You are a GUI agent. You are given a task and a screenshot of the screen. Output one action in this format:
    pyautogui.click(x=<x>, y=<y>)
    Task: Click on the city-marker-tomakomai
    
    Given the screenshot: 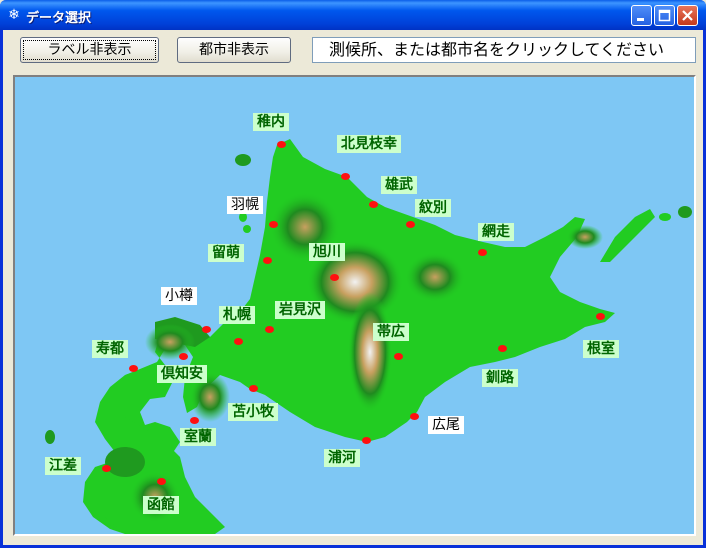 What is the action you would take?
    pyautogui.click(x=253, y=388)
    